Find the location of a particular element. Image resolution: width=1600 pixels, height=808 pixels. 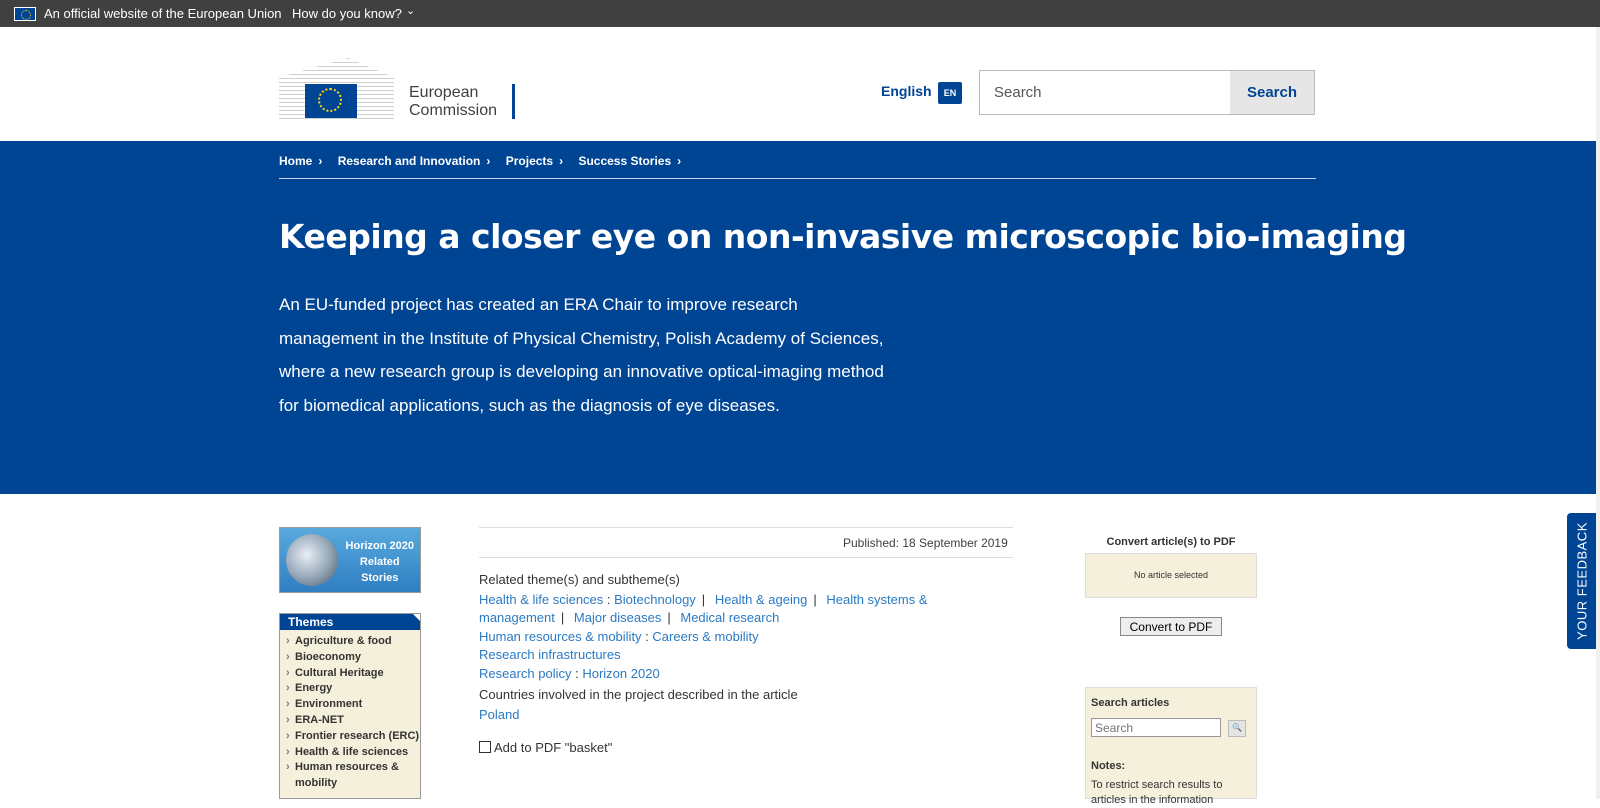

language-selector: English is located at coordinates (906, 91).